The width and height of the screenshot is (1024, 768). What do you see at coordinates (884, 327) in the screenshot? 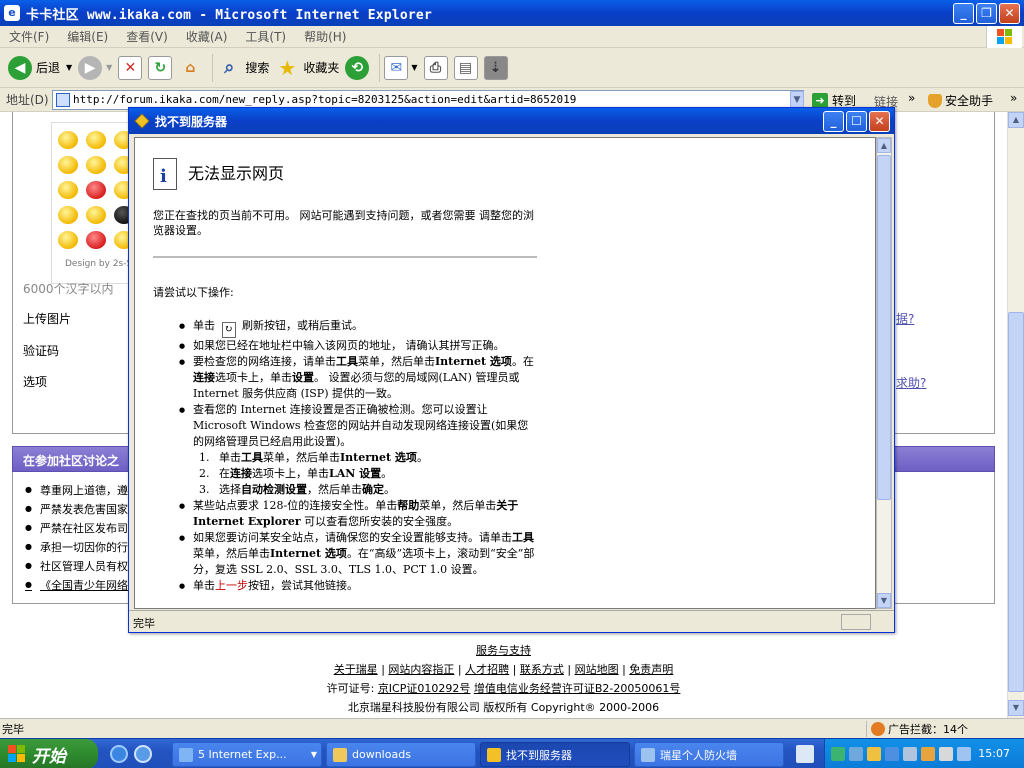
I see `dialog-scroll-thumb` at bounding box center [884, 327].